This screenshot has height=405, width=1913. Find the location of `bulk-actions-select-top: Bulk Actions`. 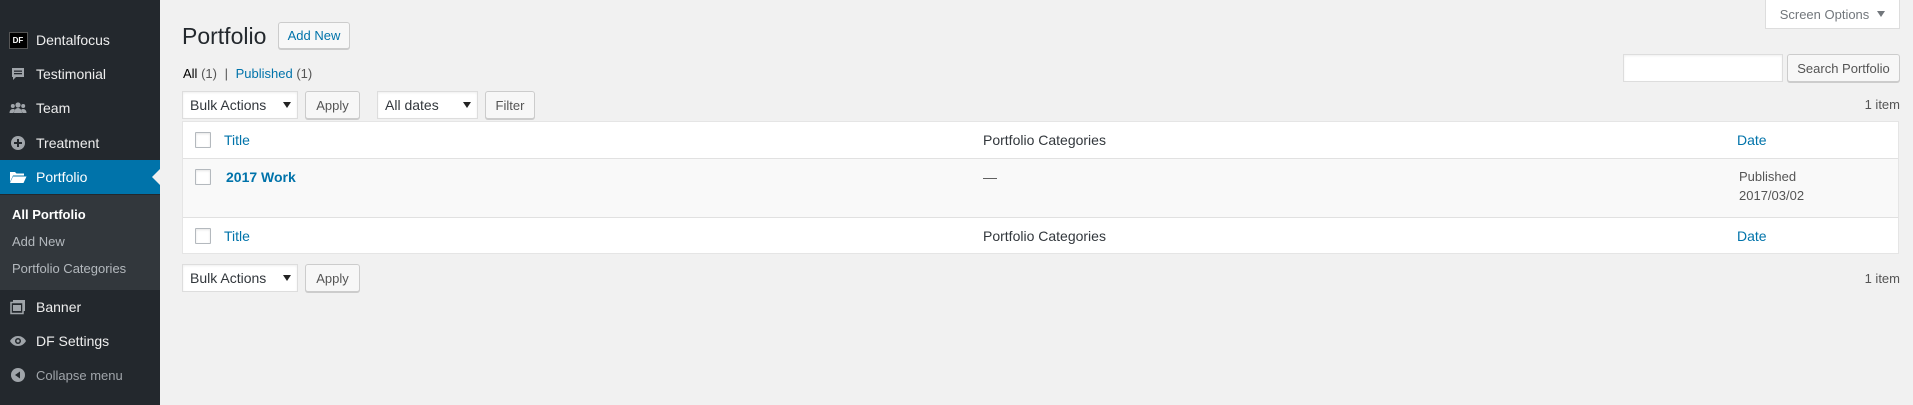

bulk-actions-select-top: Bulk Actions is located at coordinates (240, 105).